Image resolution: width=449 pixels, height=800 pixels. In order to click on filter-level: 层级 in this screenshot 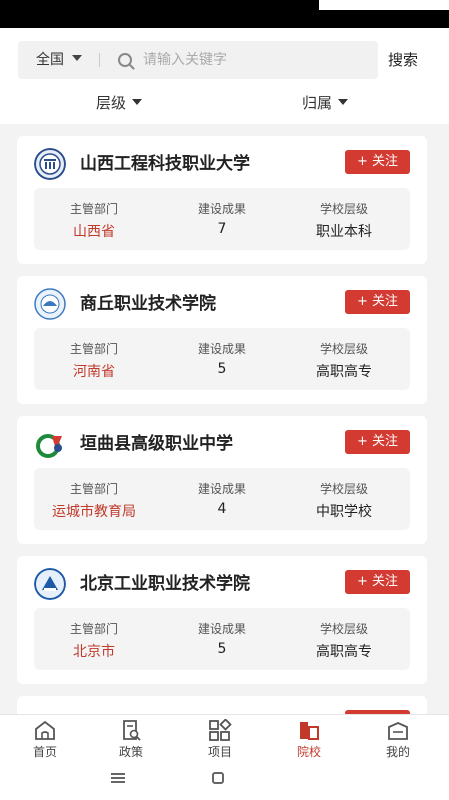, I will do `click(119, 103)`.